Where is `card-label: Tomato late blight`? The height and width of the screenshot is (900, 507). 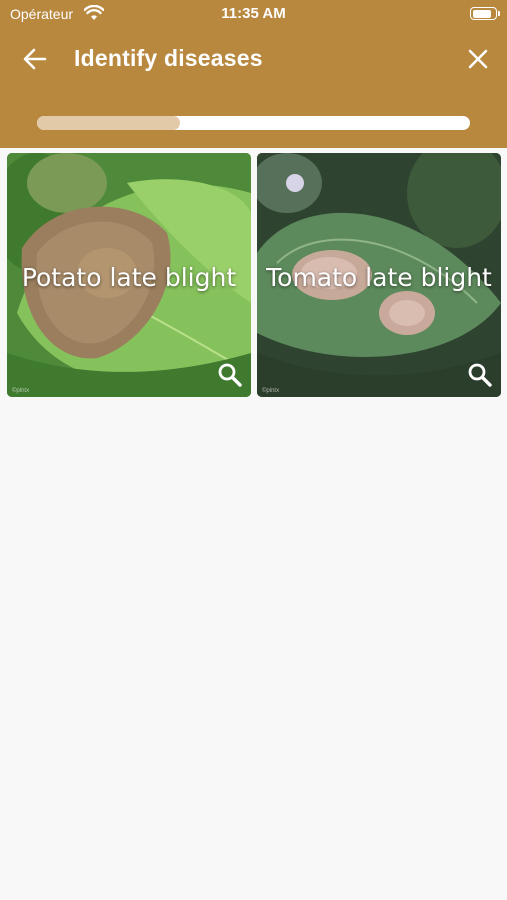 card-label: Tomato late blight is located at coordinates (379, 277).